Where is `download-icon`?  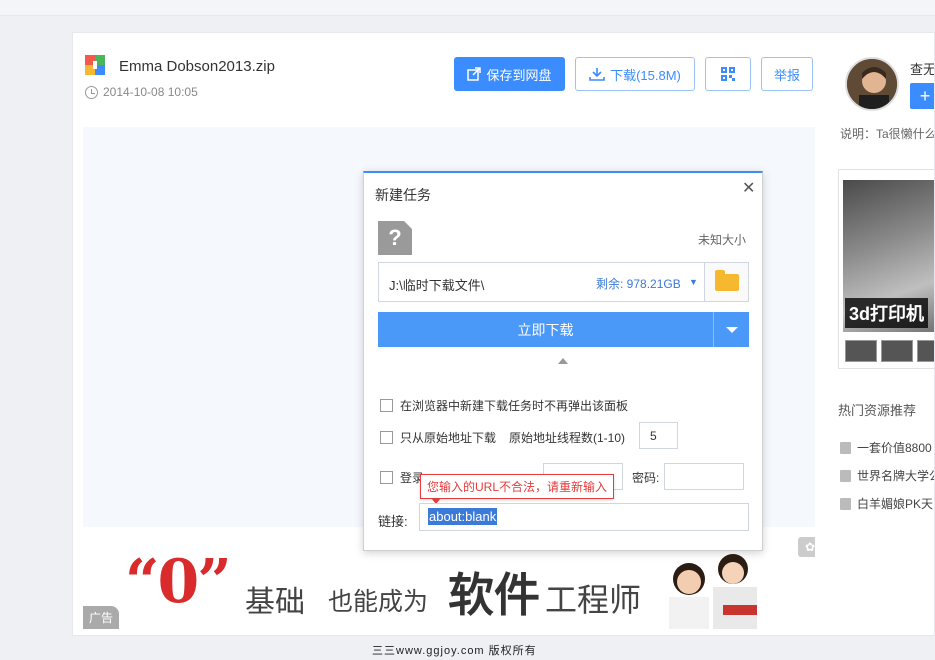 download-icon is located at coordinates (597, 74).